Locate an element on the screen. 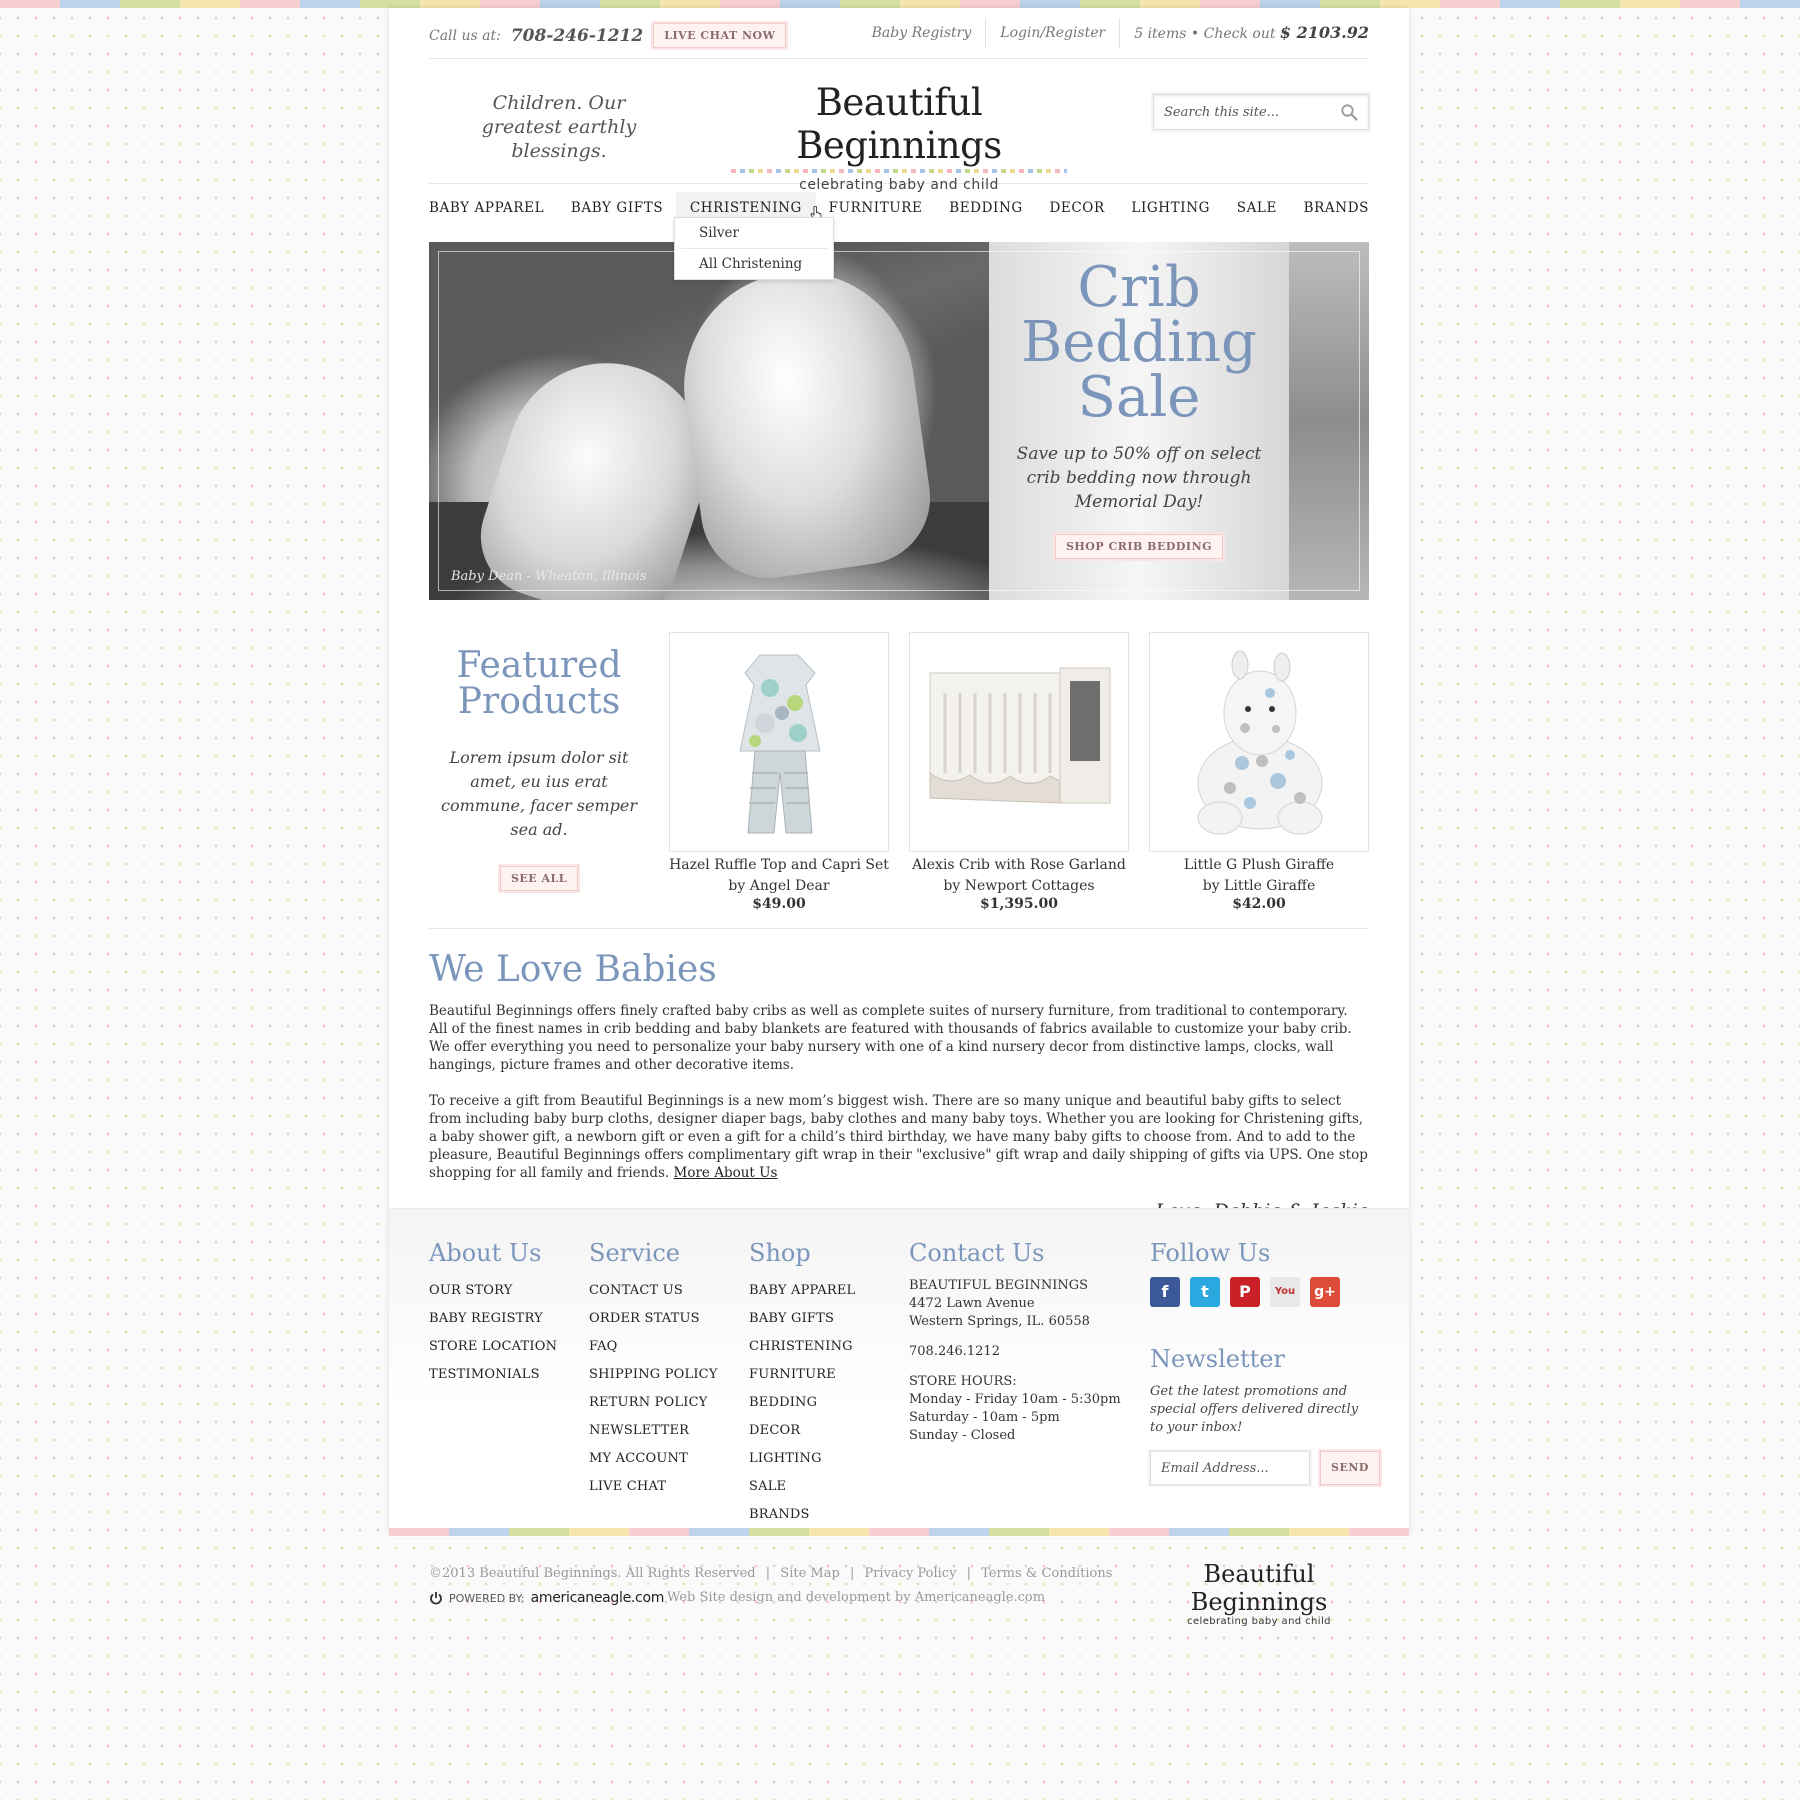 Image resolution: width=1800 pixels, height=1800 pixels. footer-link-store-location: STORE LOCATION is located at coordinates (493, 1347).